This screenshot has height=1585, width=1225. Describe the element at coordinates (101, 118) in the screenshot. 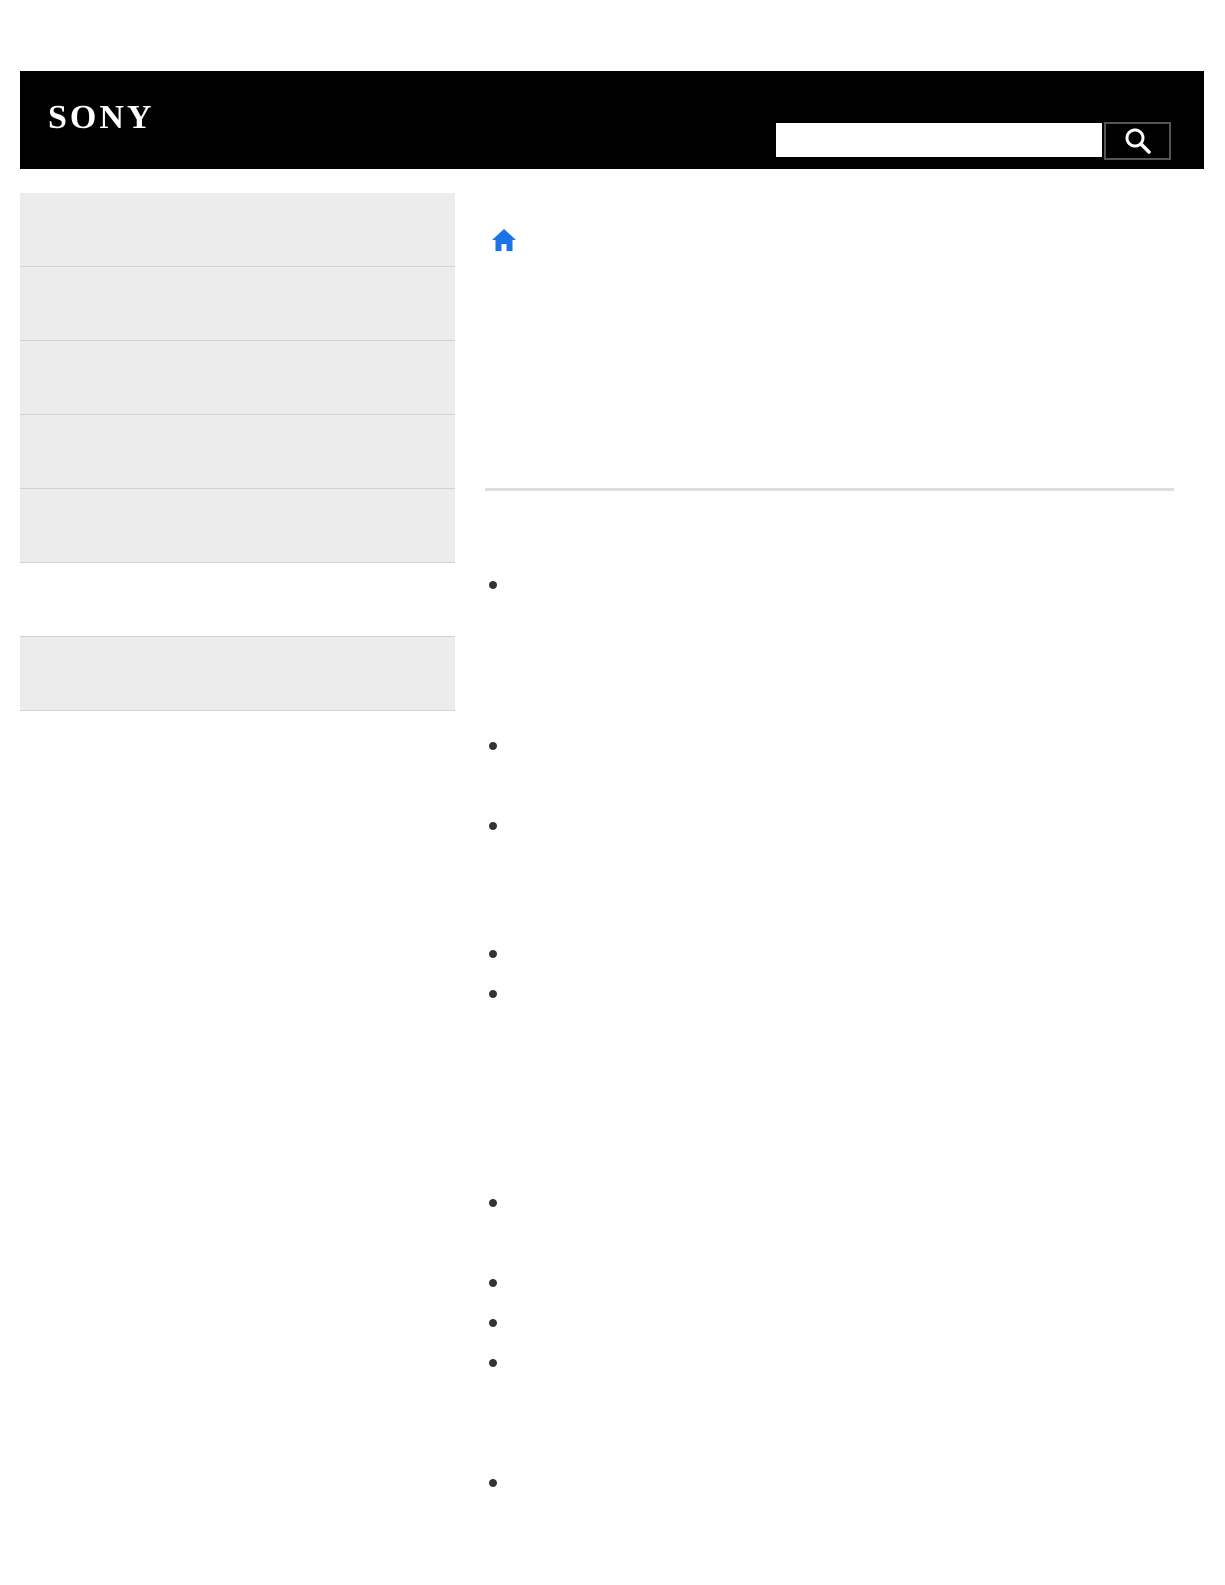

I see `sony-logo: SONY` at that location.